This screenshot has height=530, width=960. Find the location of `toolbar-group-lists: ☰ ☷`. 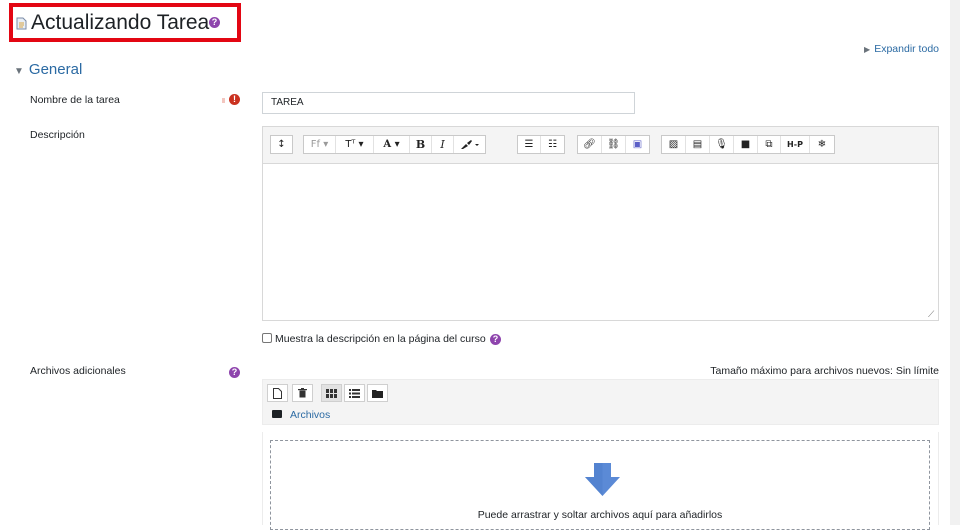

toolbar-group-lists: ☰ ☷ is located at coordinates (541, 144).